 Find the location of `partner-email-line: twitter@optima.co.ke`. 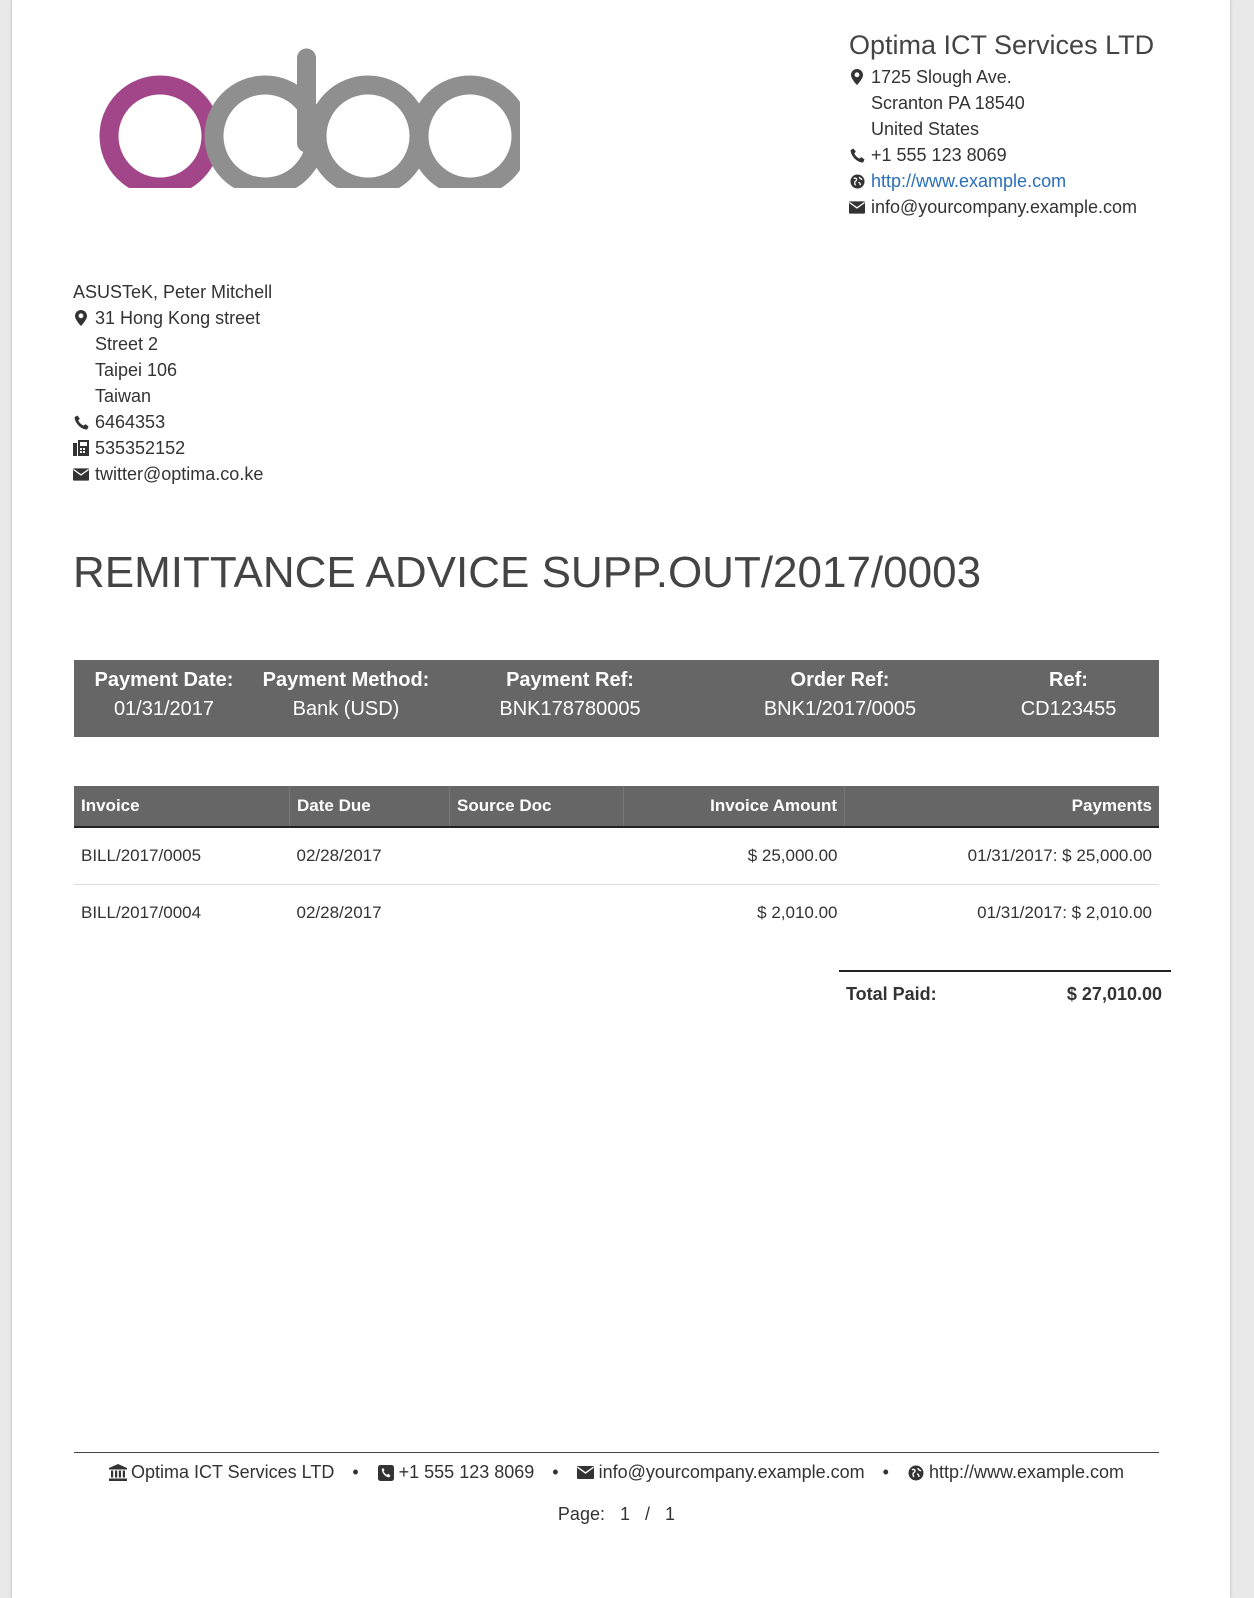

partner-email-line: twitter@optima.co.ke is located at coordinates (273, 474).